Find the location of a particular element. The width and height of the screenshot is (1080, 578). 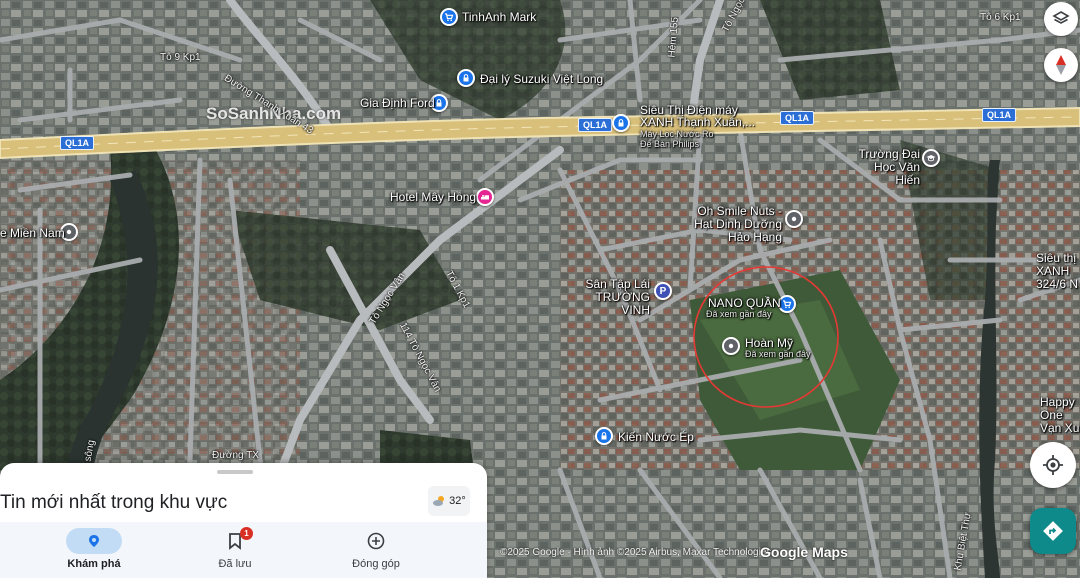

poi-label: Siêu thị XANH 324/6 N is located at coordinates (1058, 271).